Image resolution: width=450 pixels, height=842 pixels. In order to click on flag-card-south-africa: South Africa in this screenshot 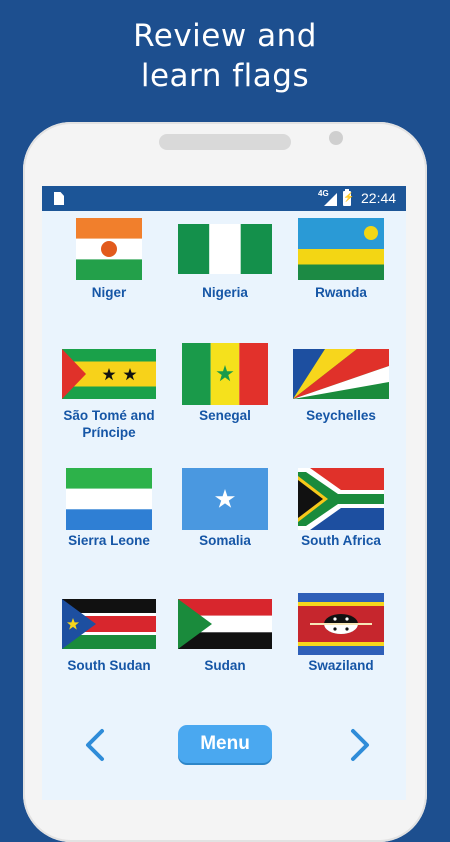, I will do `click(341, 513)`.